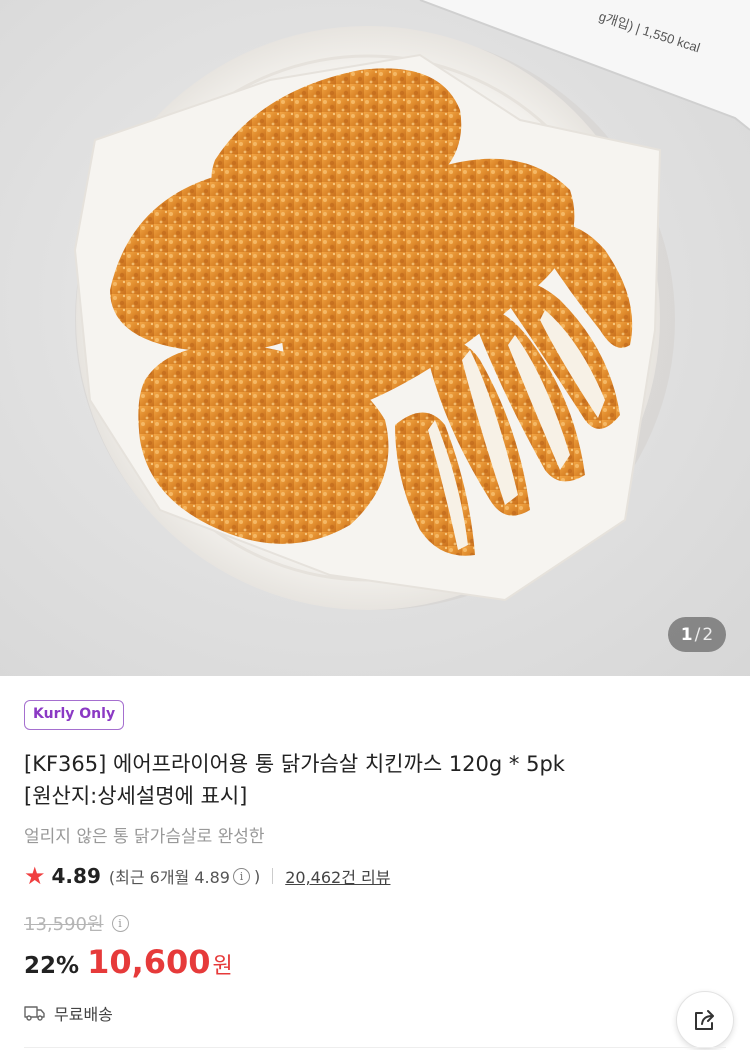 Image resolution: width=750 pixels, height=1050 pixels. I want to click on delivery-row: 무료배송, so click(375, 1013).